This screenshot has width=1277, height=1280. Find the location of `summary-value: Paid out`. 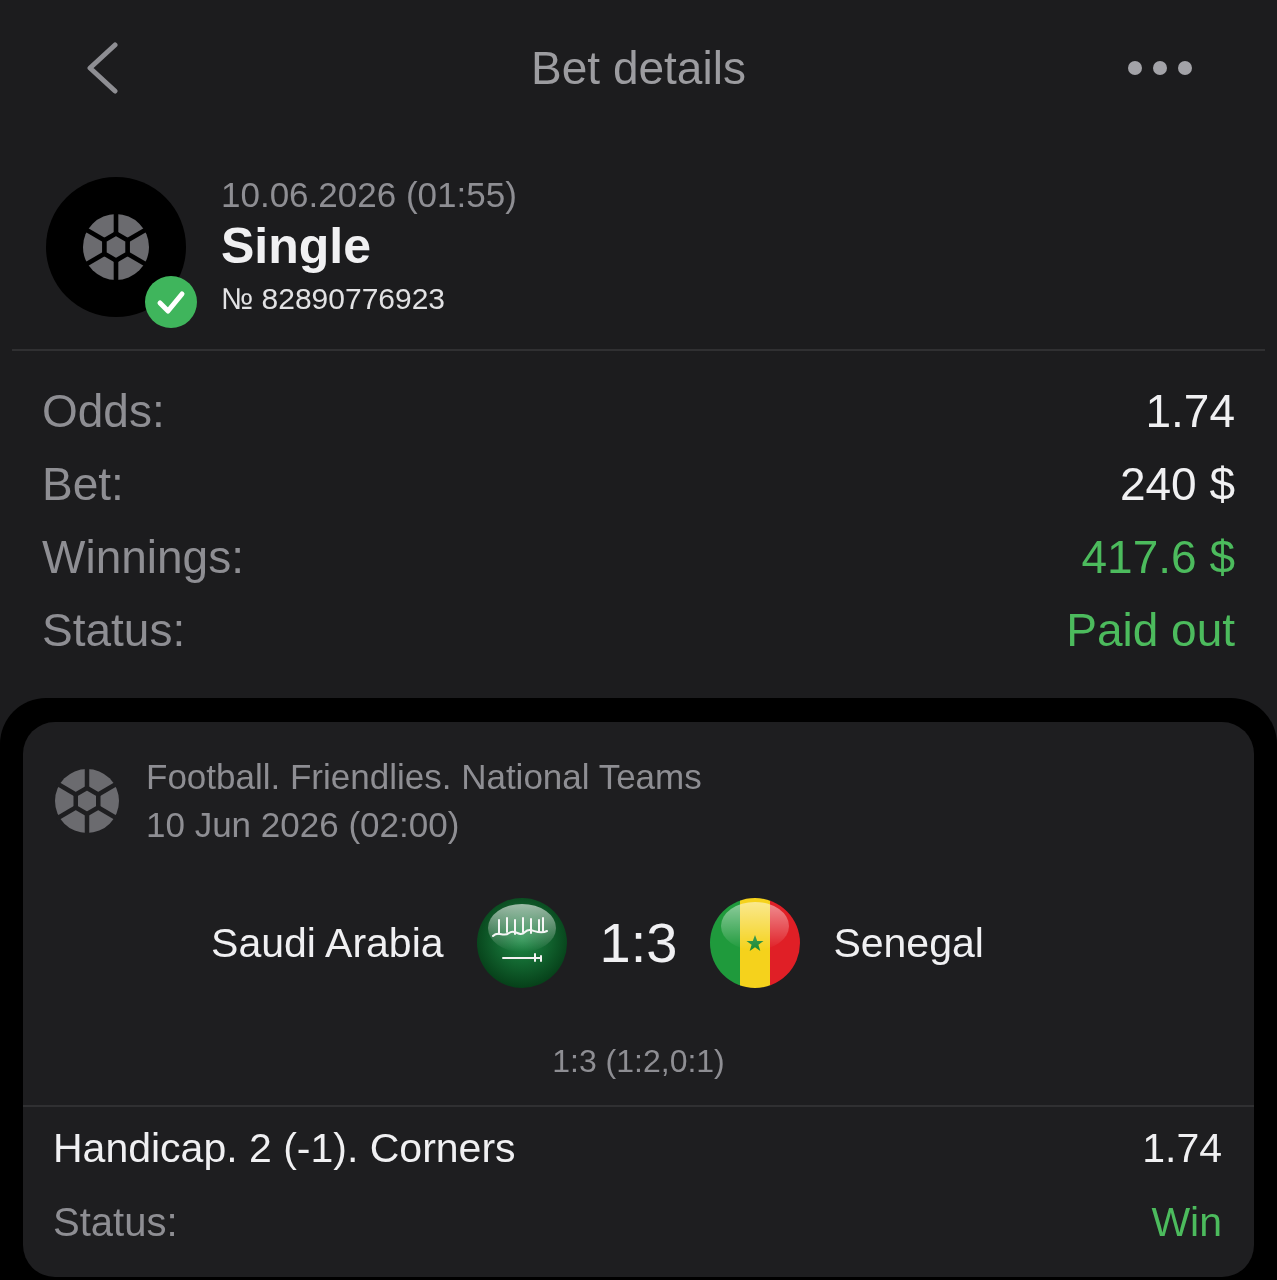

summary-value: Paid out is located at coordinates (1150, 630).